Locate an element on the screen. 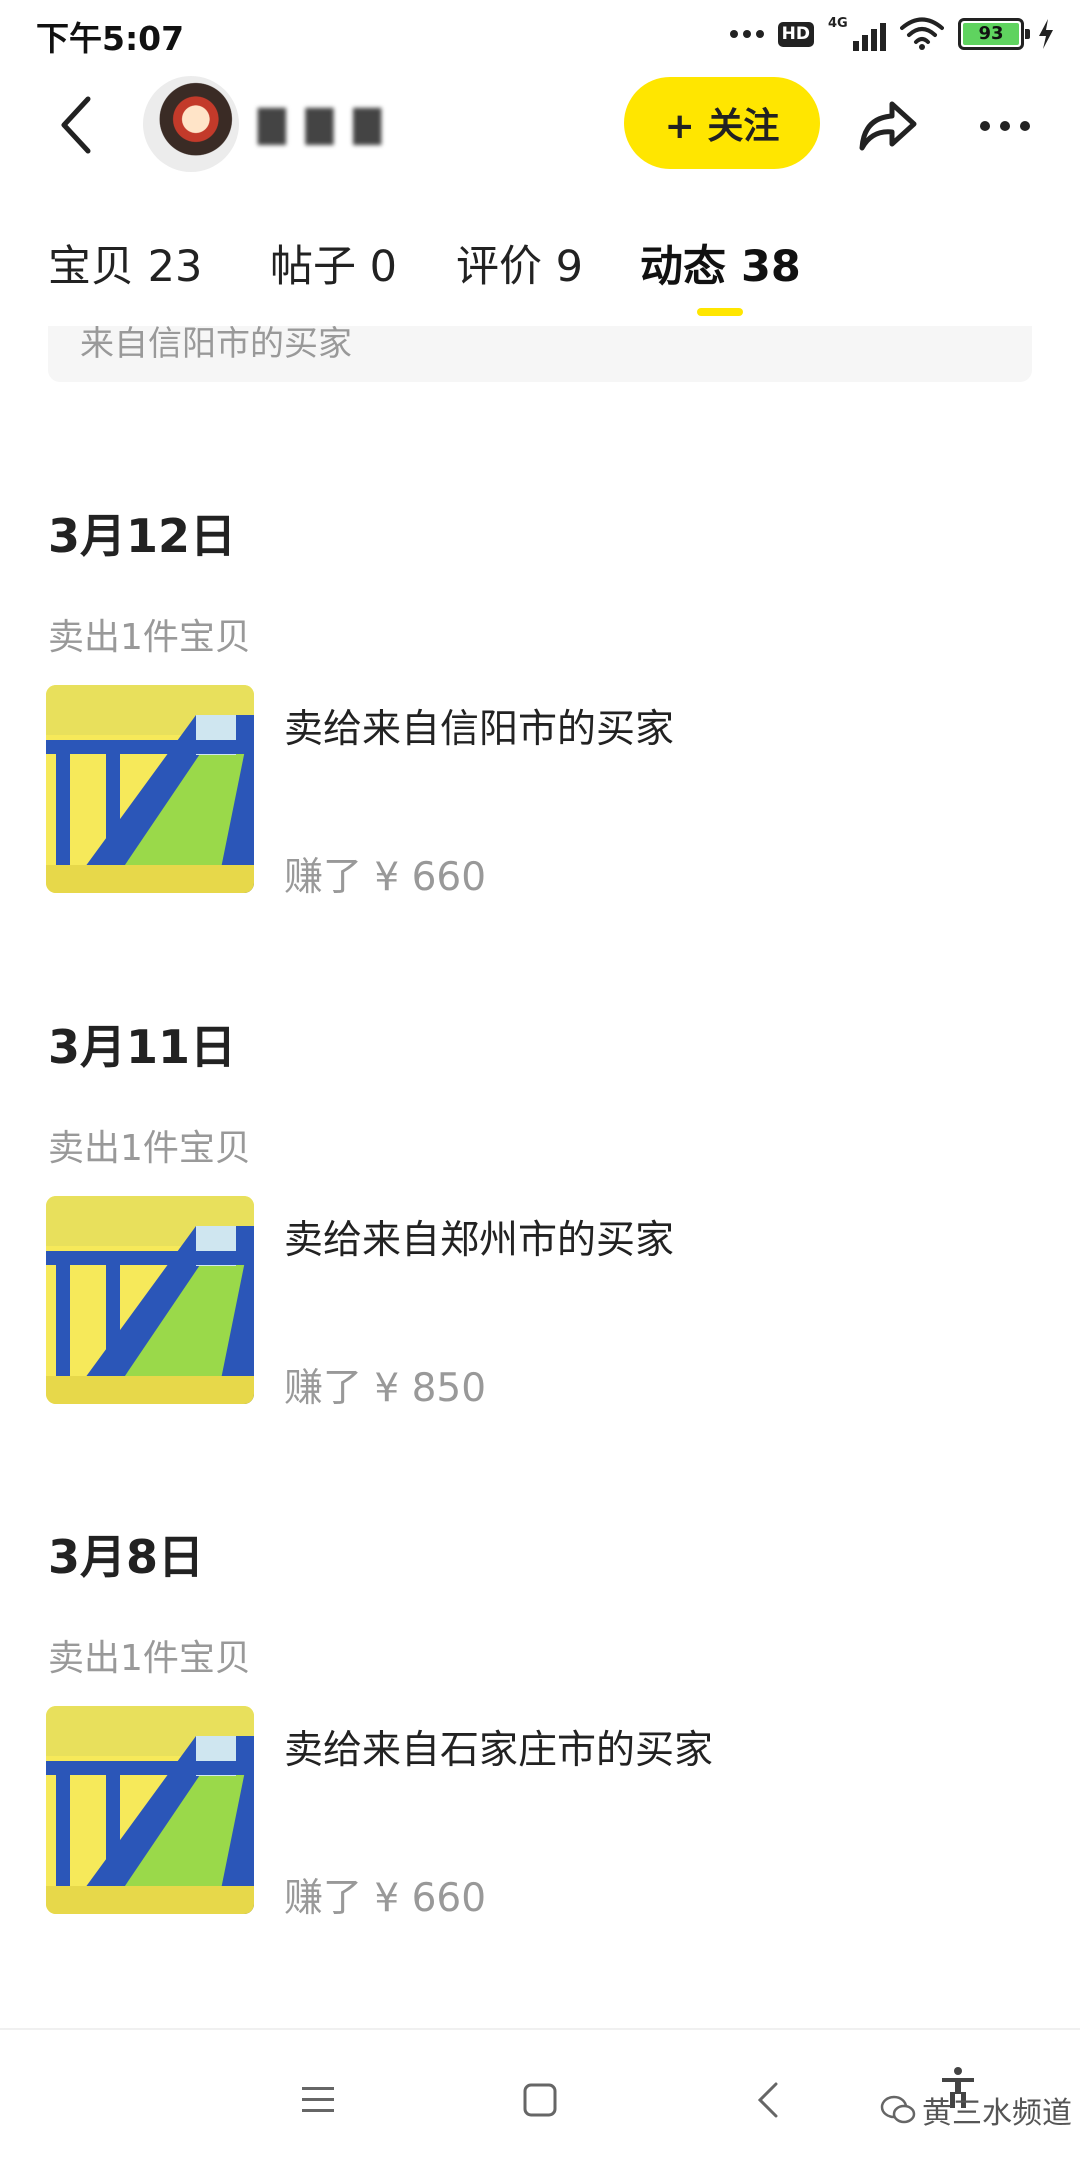 The image size is (1080, 2160). tab-posts: 帖子 0 is located at coordinates (333, 263).